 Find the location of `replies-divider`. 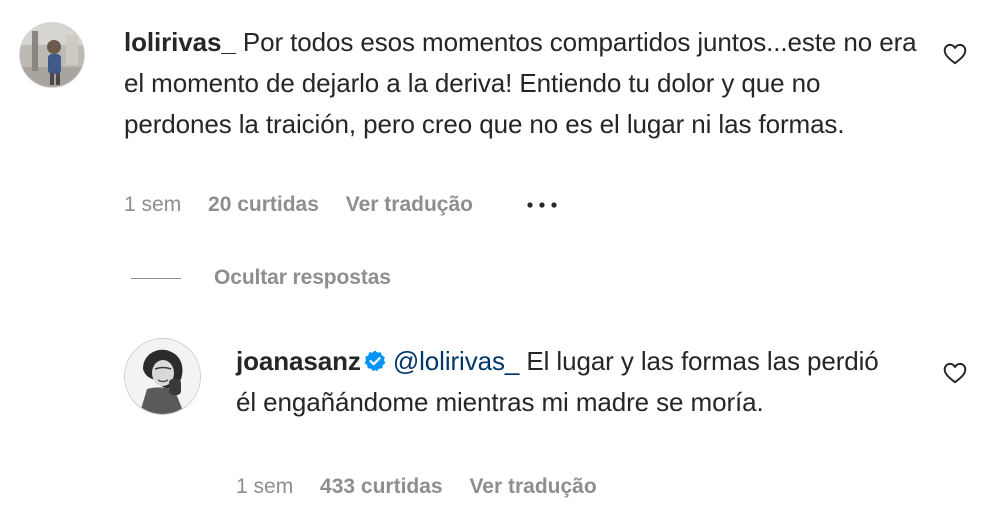

replies-divider is located at coordinates (156, 278).